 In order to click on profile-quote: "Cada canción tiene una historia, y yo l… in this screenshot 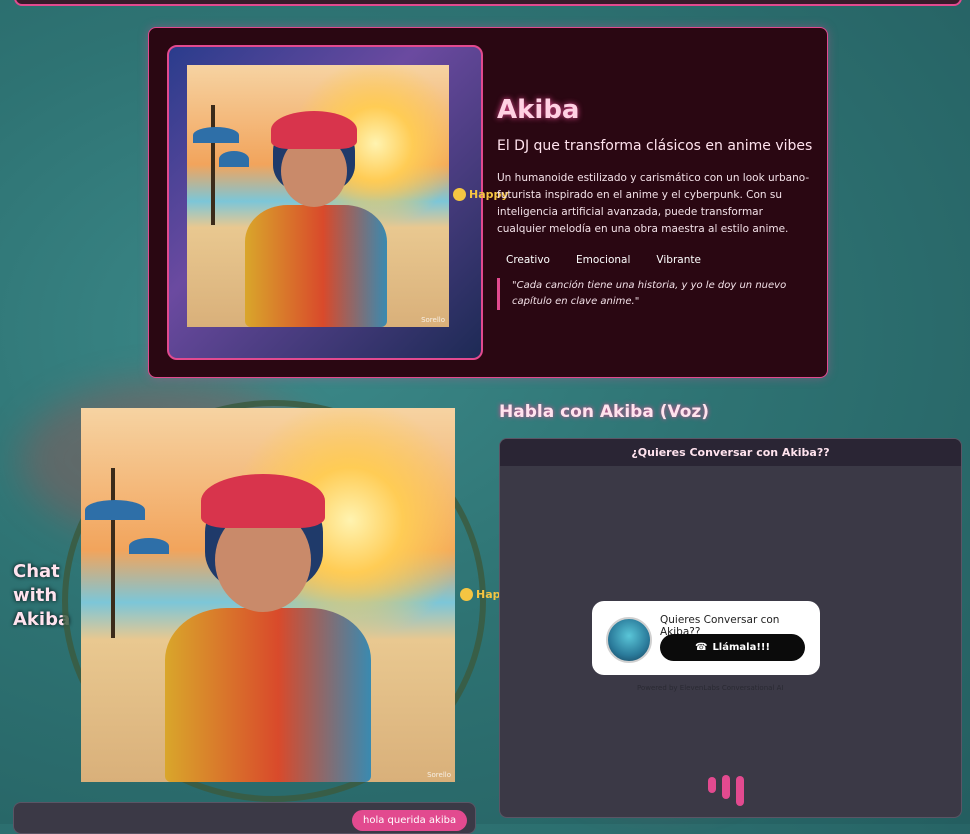, I will do `click(654, 294)`.